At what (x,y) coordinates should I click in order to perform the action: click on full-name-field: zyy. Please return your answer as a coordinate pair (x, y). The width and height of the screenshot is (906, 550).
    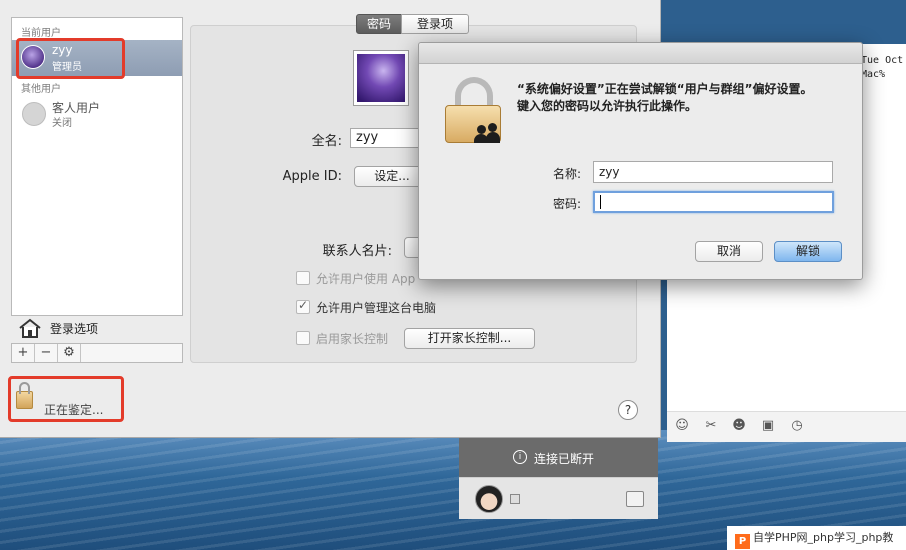
    Looking at the image, I should click on (387, 138).